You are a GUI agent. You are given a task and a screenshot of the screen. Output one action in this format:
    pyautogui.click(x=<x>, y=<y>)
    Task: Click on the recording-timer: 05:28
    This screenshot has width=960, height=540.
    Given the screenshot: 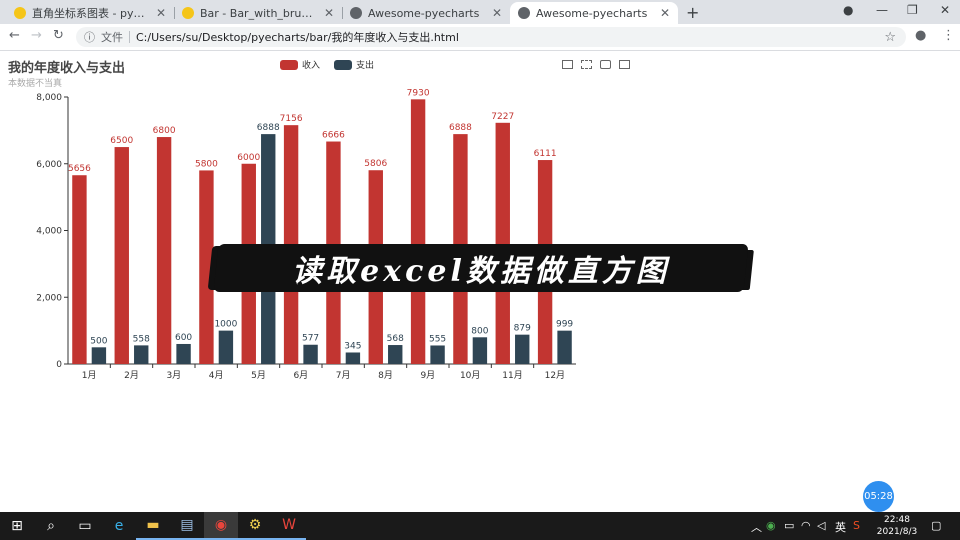 What is the action you would take?
    pyautogui.click(x=878, y=496)
    